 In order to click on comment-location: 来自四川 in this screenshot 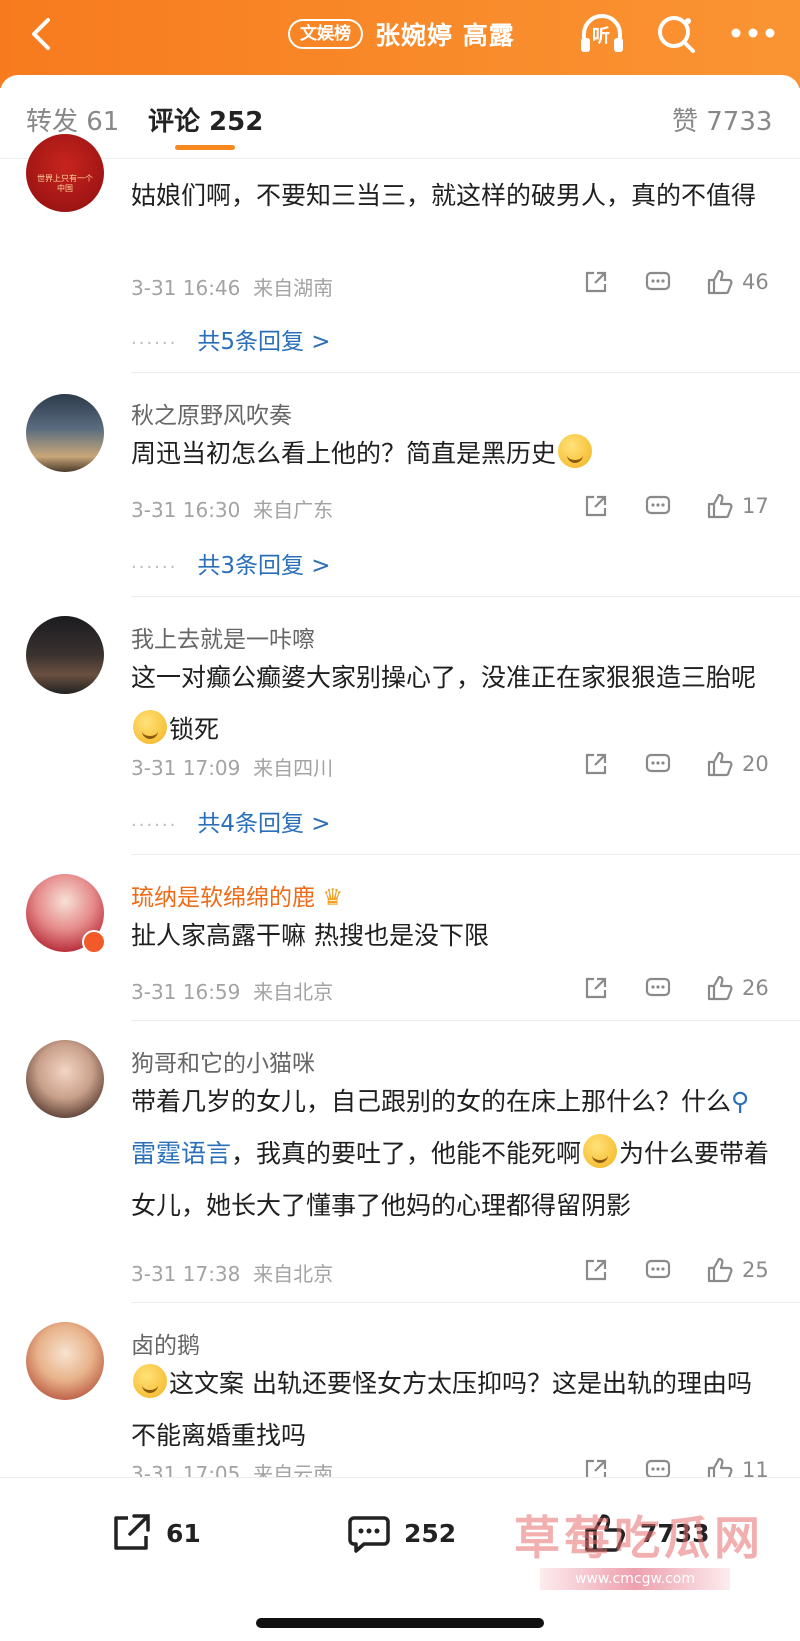, I will do `click(293, 768)`.